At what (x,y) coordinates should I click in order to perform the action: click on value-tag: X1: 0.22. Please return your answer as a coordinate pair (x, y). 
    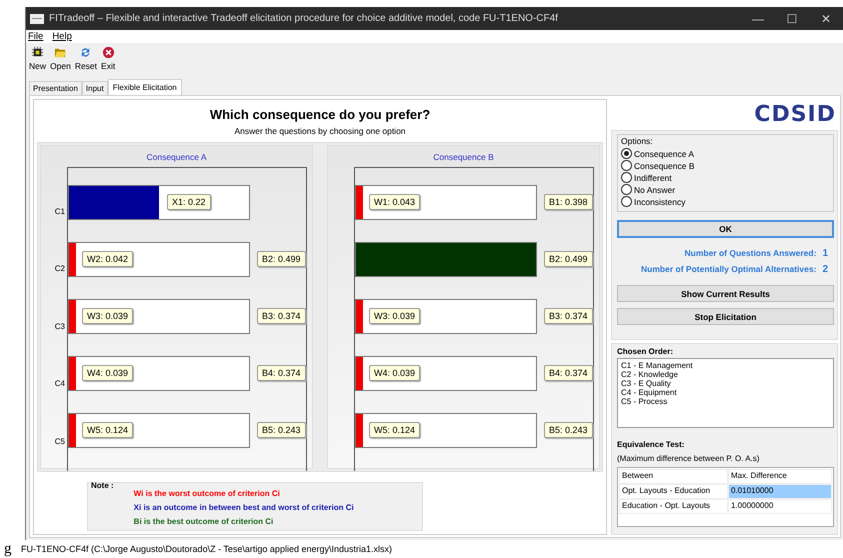
    Looking at the image, I should click on (189, 202).